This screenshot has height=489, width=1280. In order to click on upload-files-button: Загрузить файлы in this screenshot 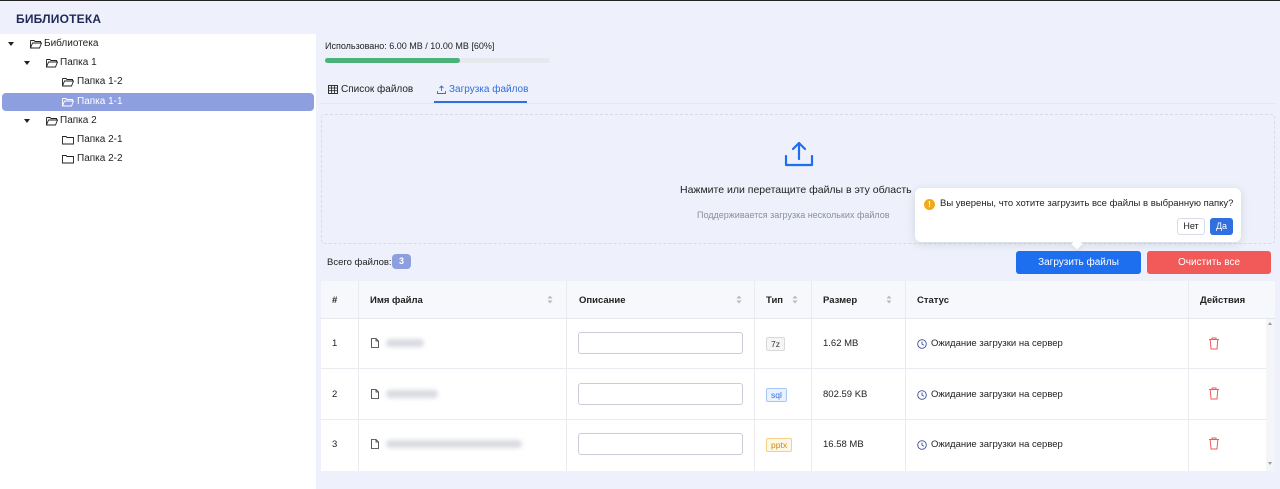, I will do `click(1078, 262)`.